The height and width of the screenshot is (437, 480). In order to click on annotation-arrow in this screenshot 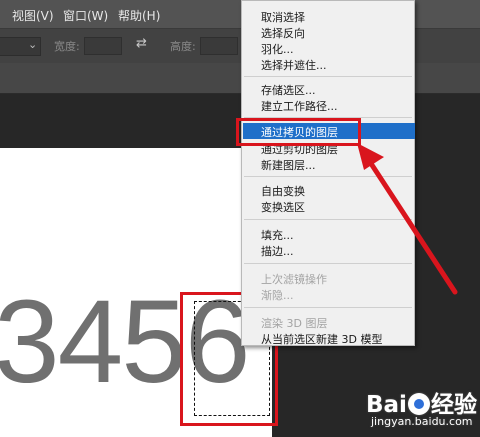, I will do `click(407, 219)`.